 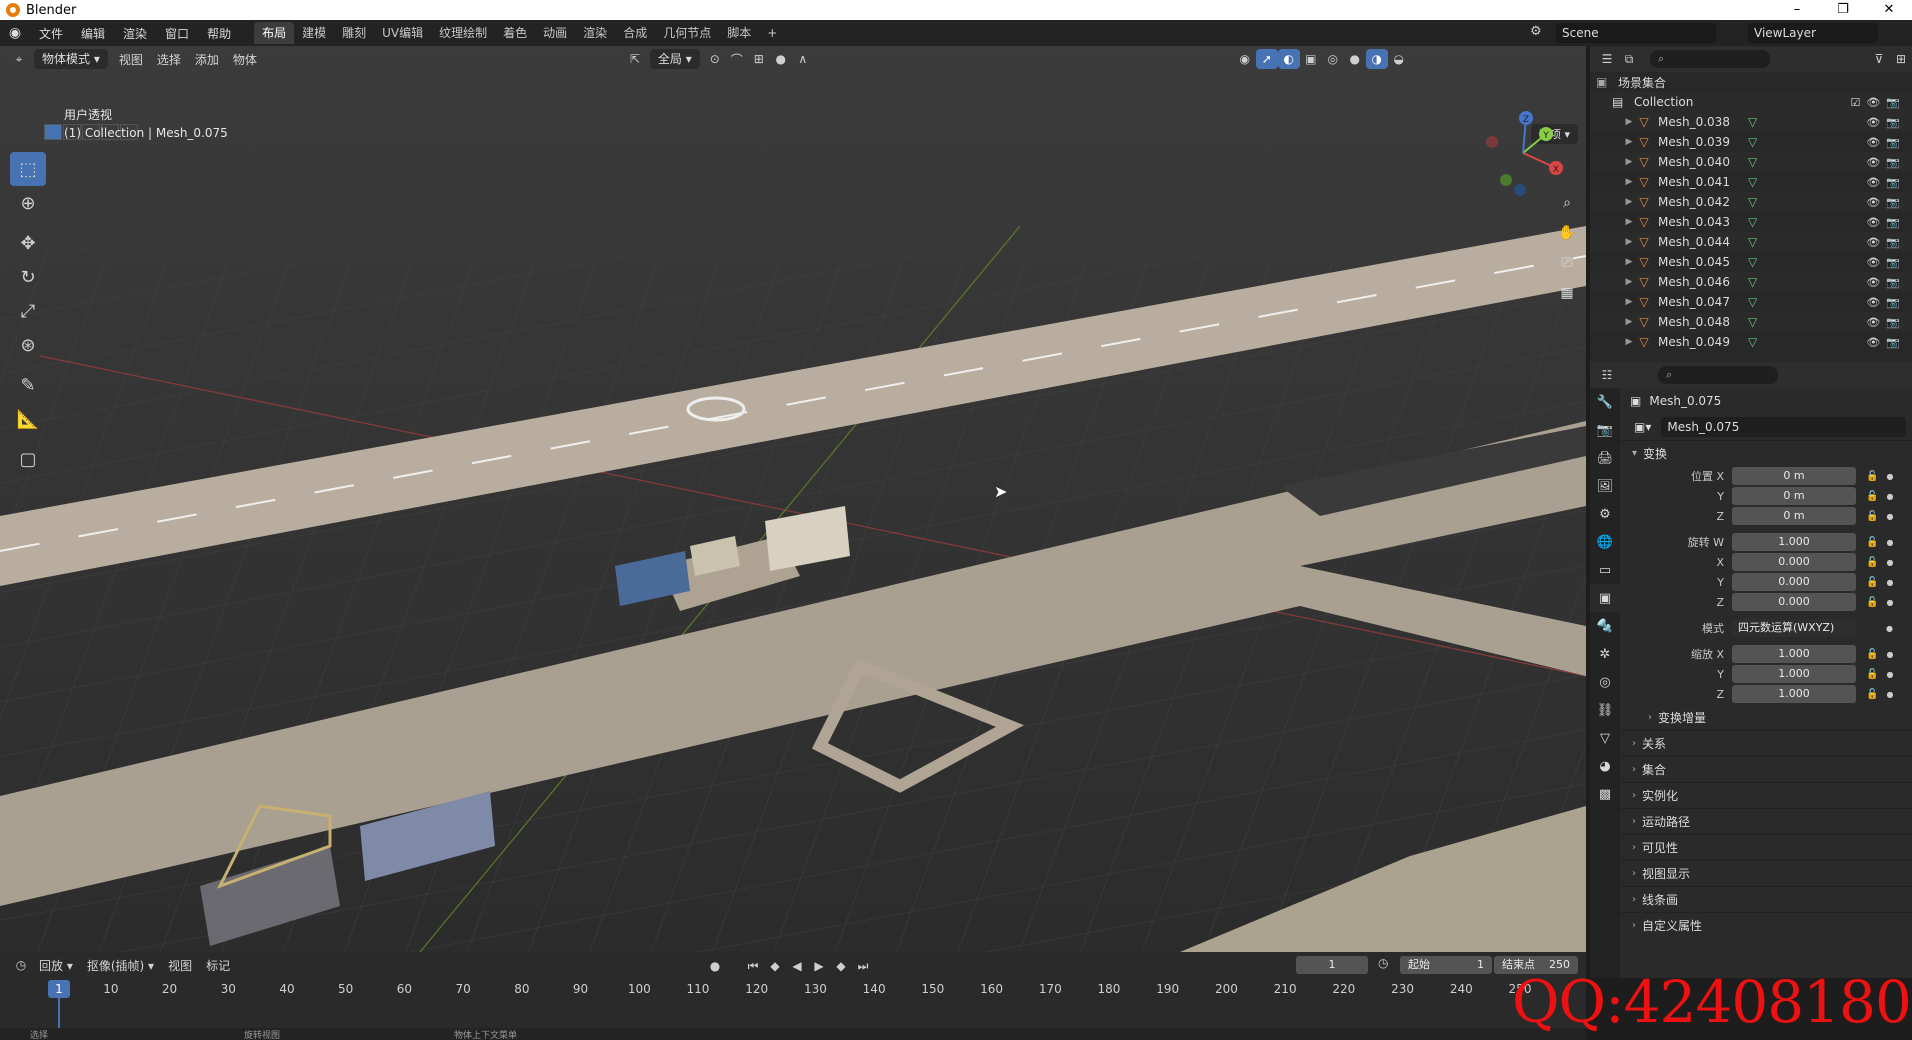 What do you see at coordinates (1605, 402) in the screenshot?
I see `tool-tab-icon: 🔧` at bounding box center [1605, 402].